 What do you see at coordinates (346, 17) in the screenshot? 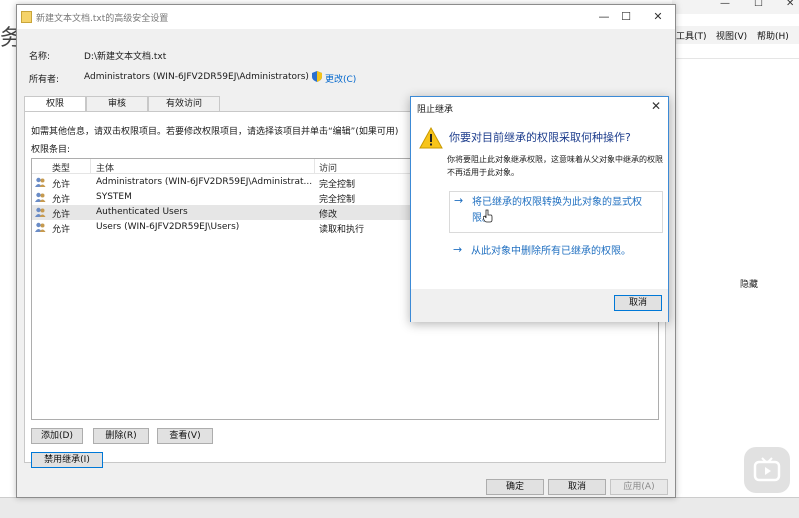
I see `title-bar: 新建文本文档.txt的高级安全设置 — ☐ ✕` at bounding box center [346, 17].